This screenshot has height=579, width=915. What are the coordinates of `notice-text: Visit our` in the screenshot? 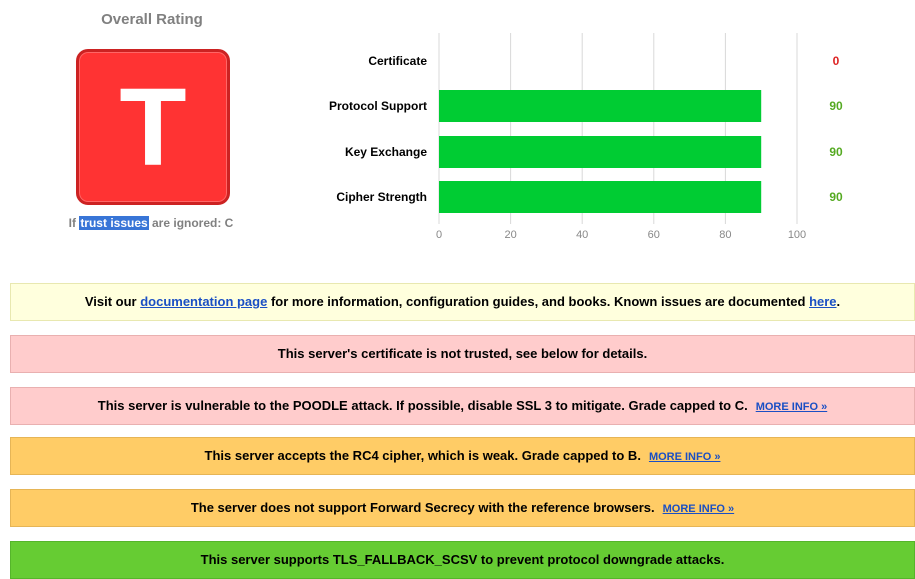 It's located at (112, 301).